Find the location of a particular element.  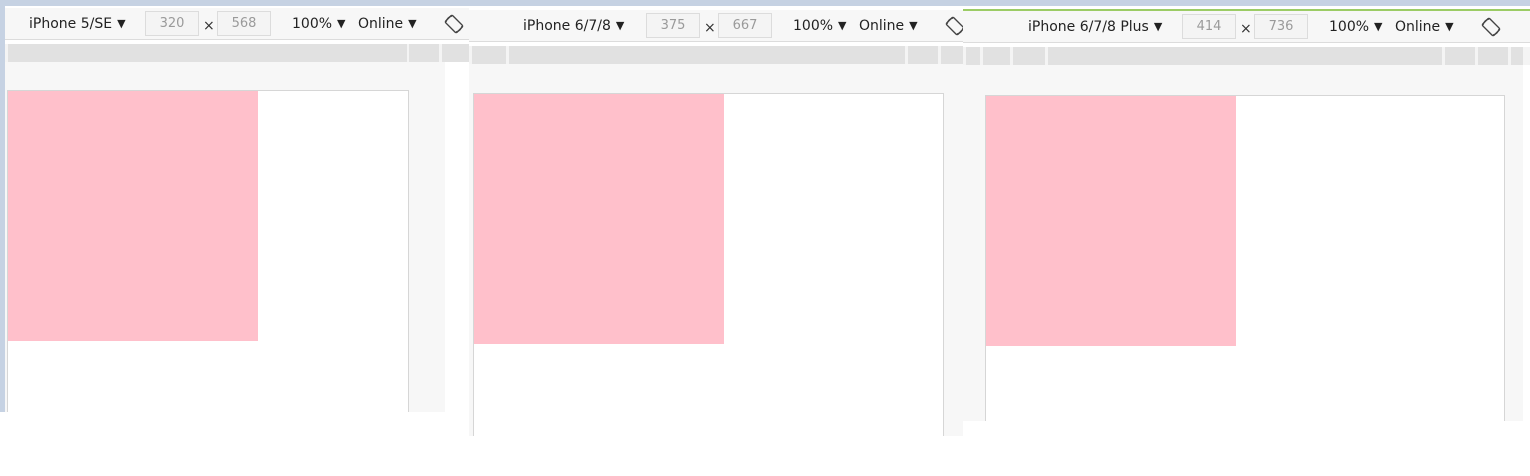

device-name: iPhone 6/7/8 is located at coordinates (567, 26).